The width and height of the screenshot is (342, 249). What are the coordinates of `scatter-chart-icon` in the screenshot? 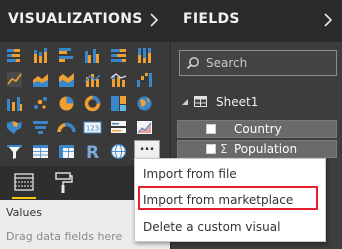 It's located at (40, 103).